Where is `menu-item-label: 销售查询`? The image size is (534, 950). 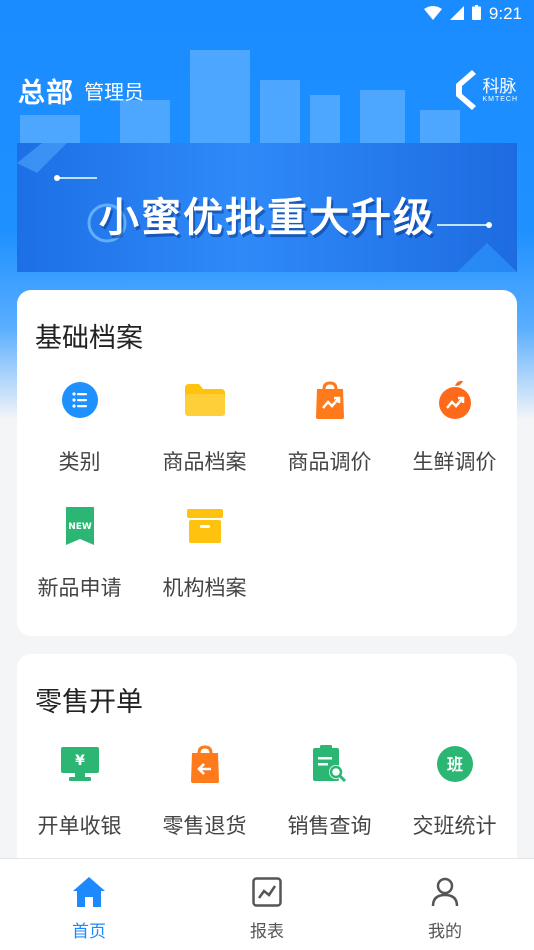
menu-item-label: 销售查询 is located at coordinates (329, 826).